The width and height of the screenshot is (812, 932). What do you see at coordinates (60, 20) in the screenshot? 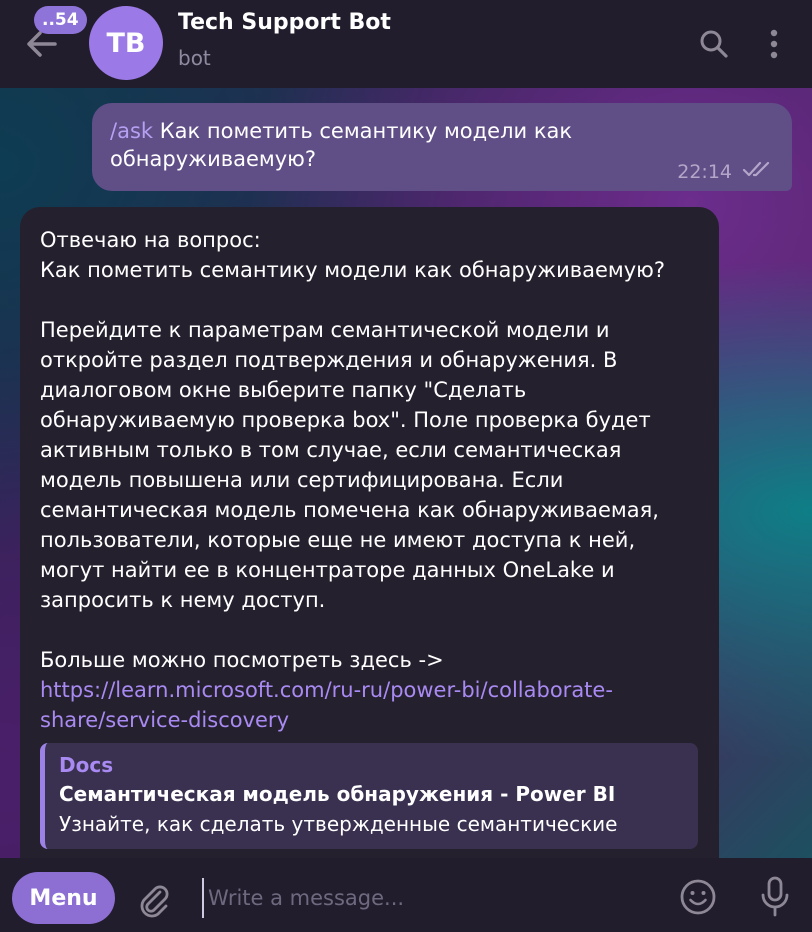
I see `unread-badge: ..54` at bounding box center [60, 20].